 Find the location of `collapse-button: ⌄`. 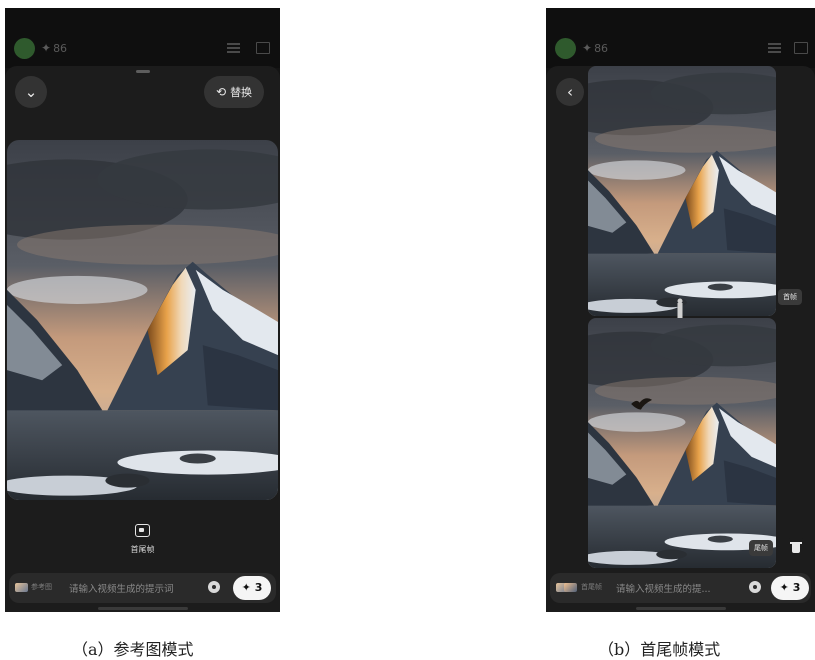

collapse-button: ⌄ is located at coordinates (31, 92).